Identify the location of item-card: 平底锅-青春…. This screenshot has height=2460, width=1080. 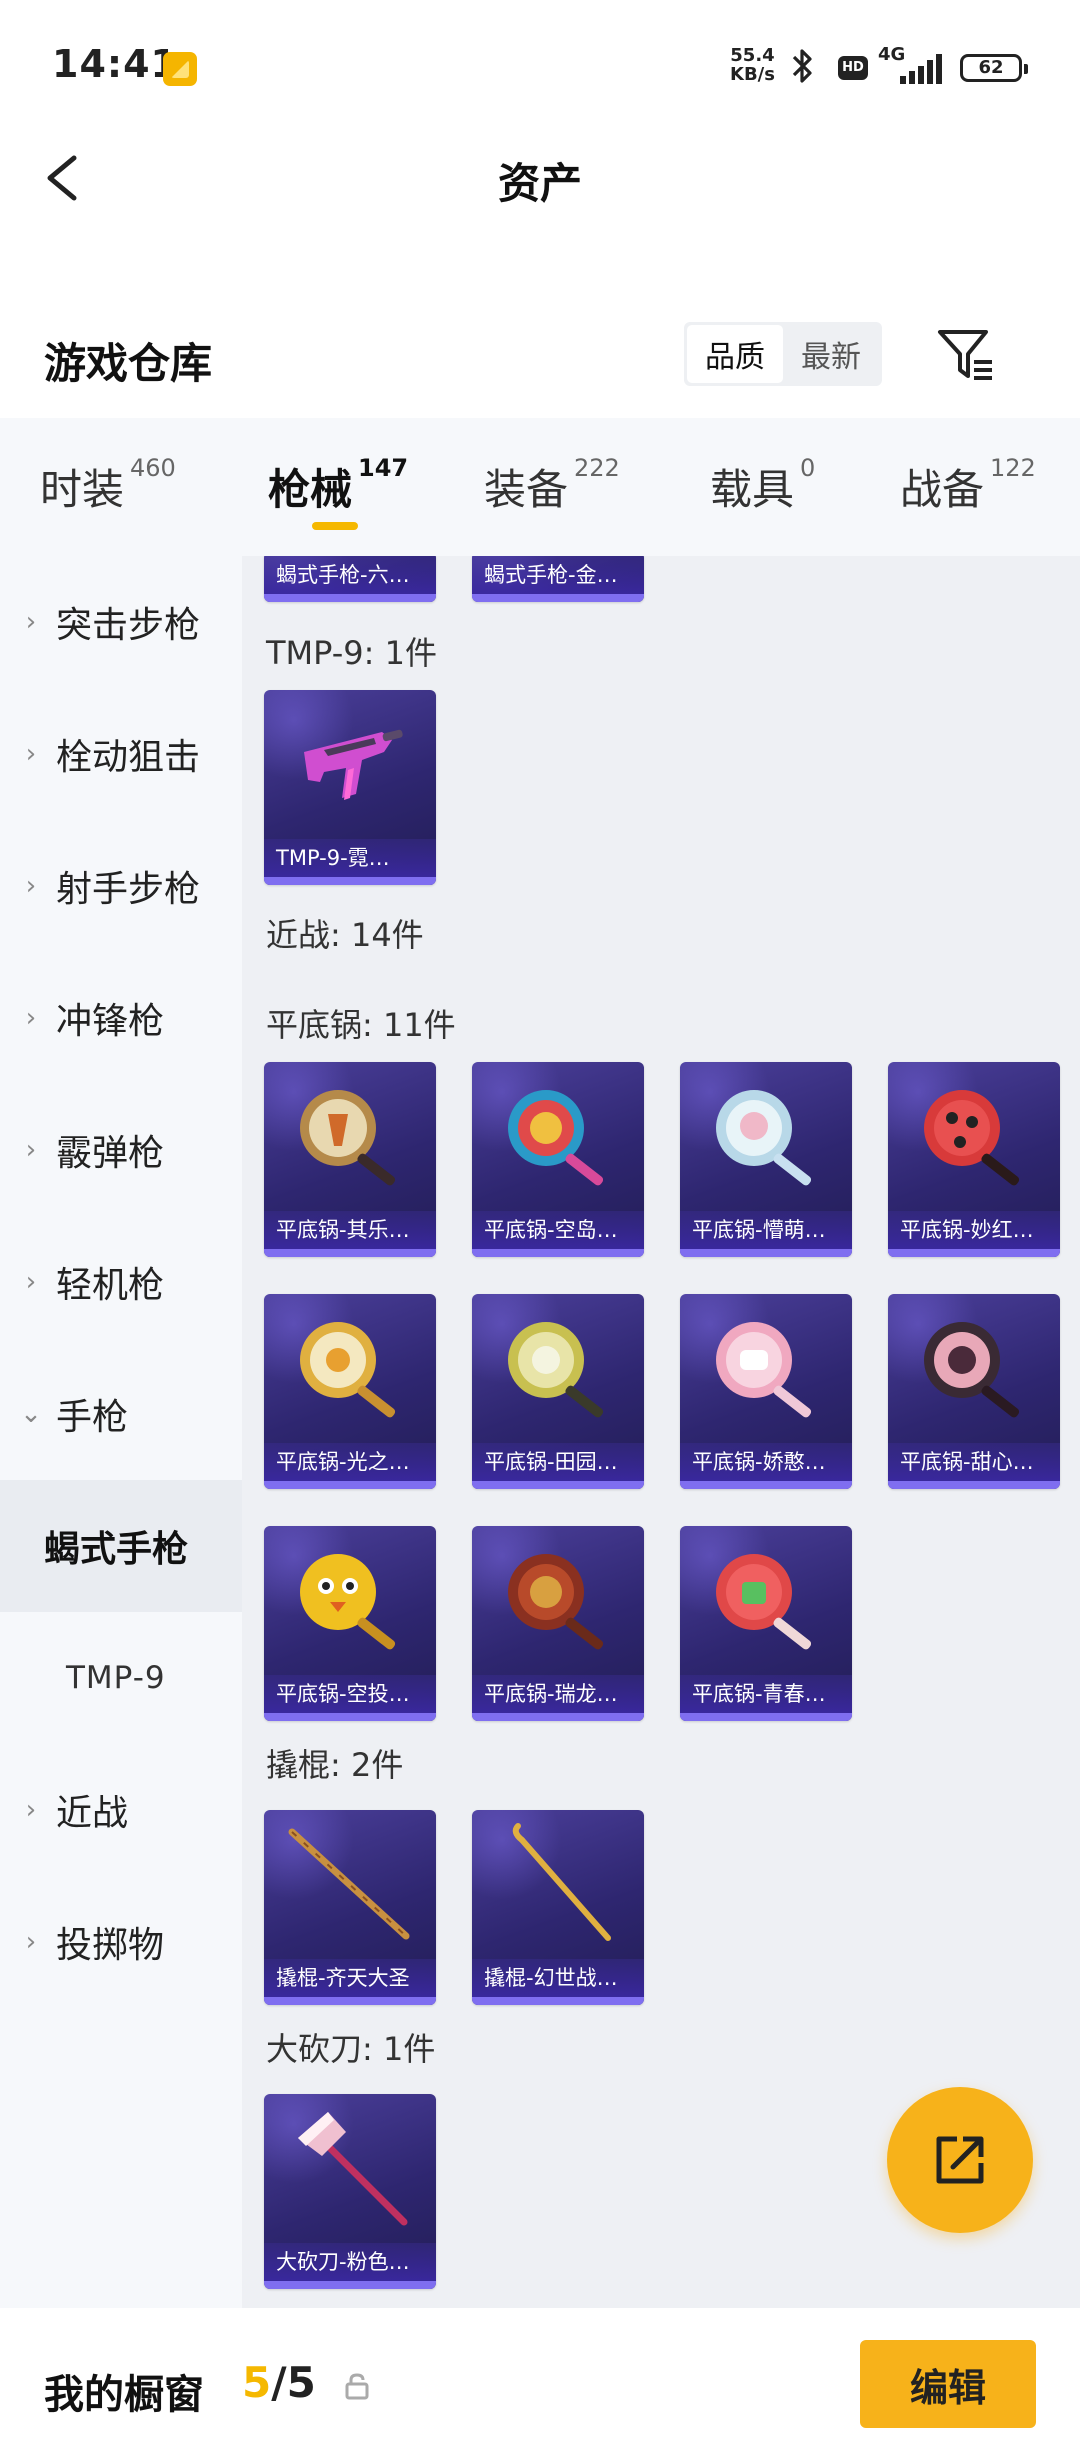
(766, 1623).